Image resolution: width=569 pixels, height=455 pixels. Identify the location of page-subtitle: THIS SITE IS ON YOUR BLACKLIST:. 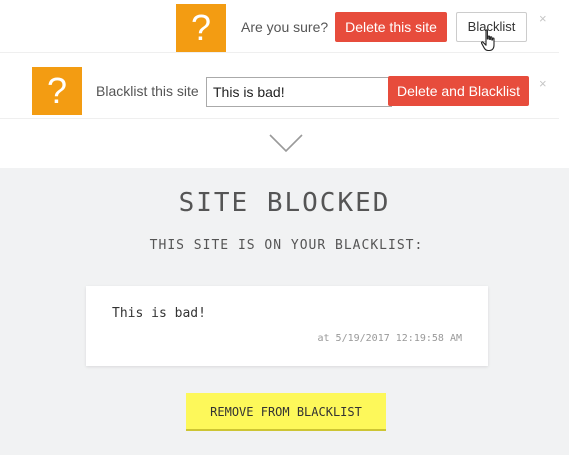
(286, 245).